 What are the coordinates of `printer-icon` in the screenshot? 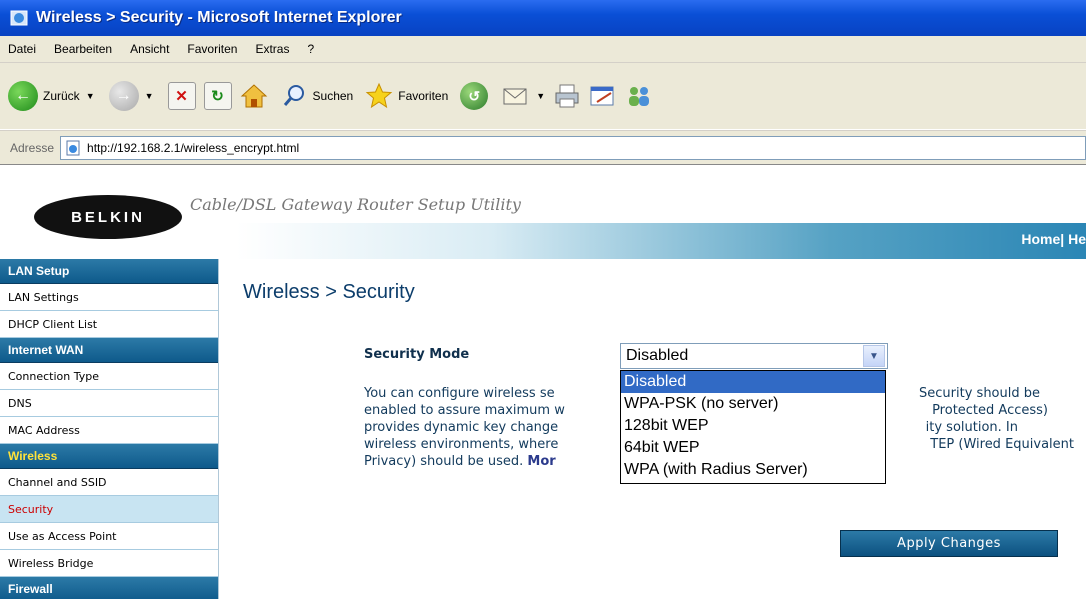 It's located at (567, 96).